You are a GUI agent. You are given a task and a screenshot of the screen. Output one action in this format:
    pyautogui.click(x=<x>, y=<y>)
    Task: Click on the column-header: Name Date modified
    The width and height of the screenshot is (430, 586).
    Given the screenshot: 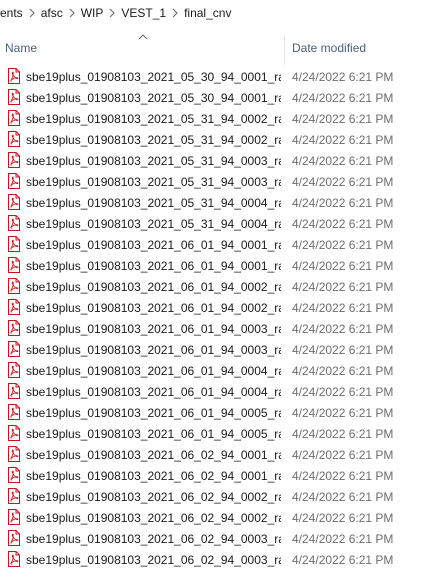 What is the action you would take?
    pyautogui.click(x=215, y=47)
    